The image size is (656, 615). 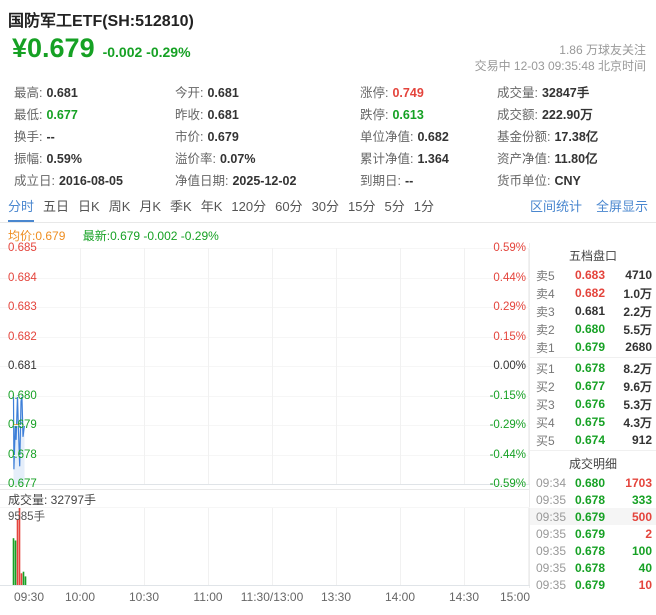 What do you see at coordinates (590, 404) in the screenshot?
I see `order-book-price: 0.676` at bounding box center [590, 404].